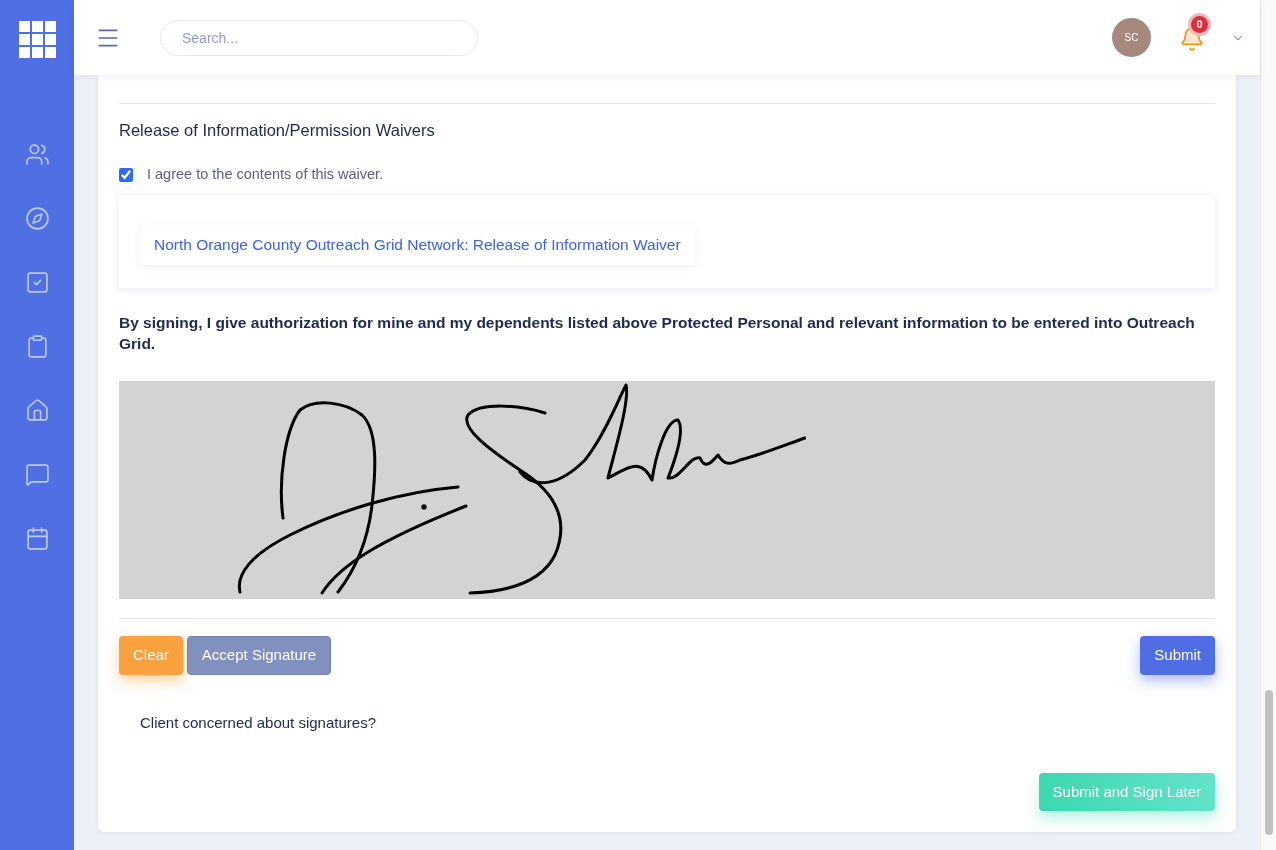 Image resolution: width=1276 pixels, height=850 pixels. I want to click on accept-signature-button: Accept Signature, so click(259, 655).